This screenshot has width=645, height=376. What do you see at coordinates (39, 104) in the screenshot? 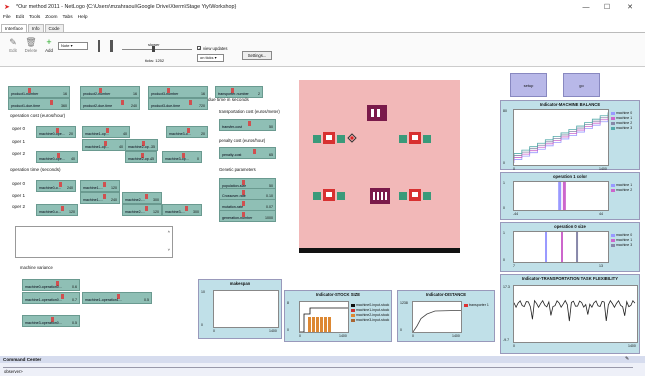
I see `slider: product1-due-time 360` at bounding box center [39, 104].